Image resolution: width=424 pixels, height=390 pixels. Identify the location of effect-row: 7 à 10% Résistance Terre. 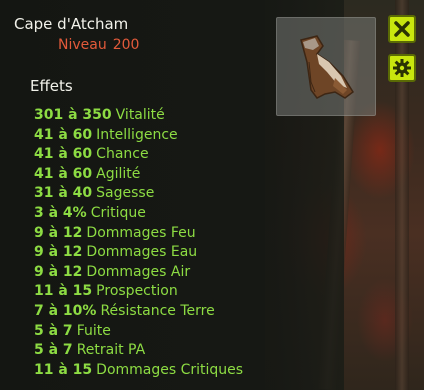
(138, 312).